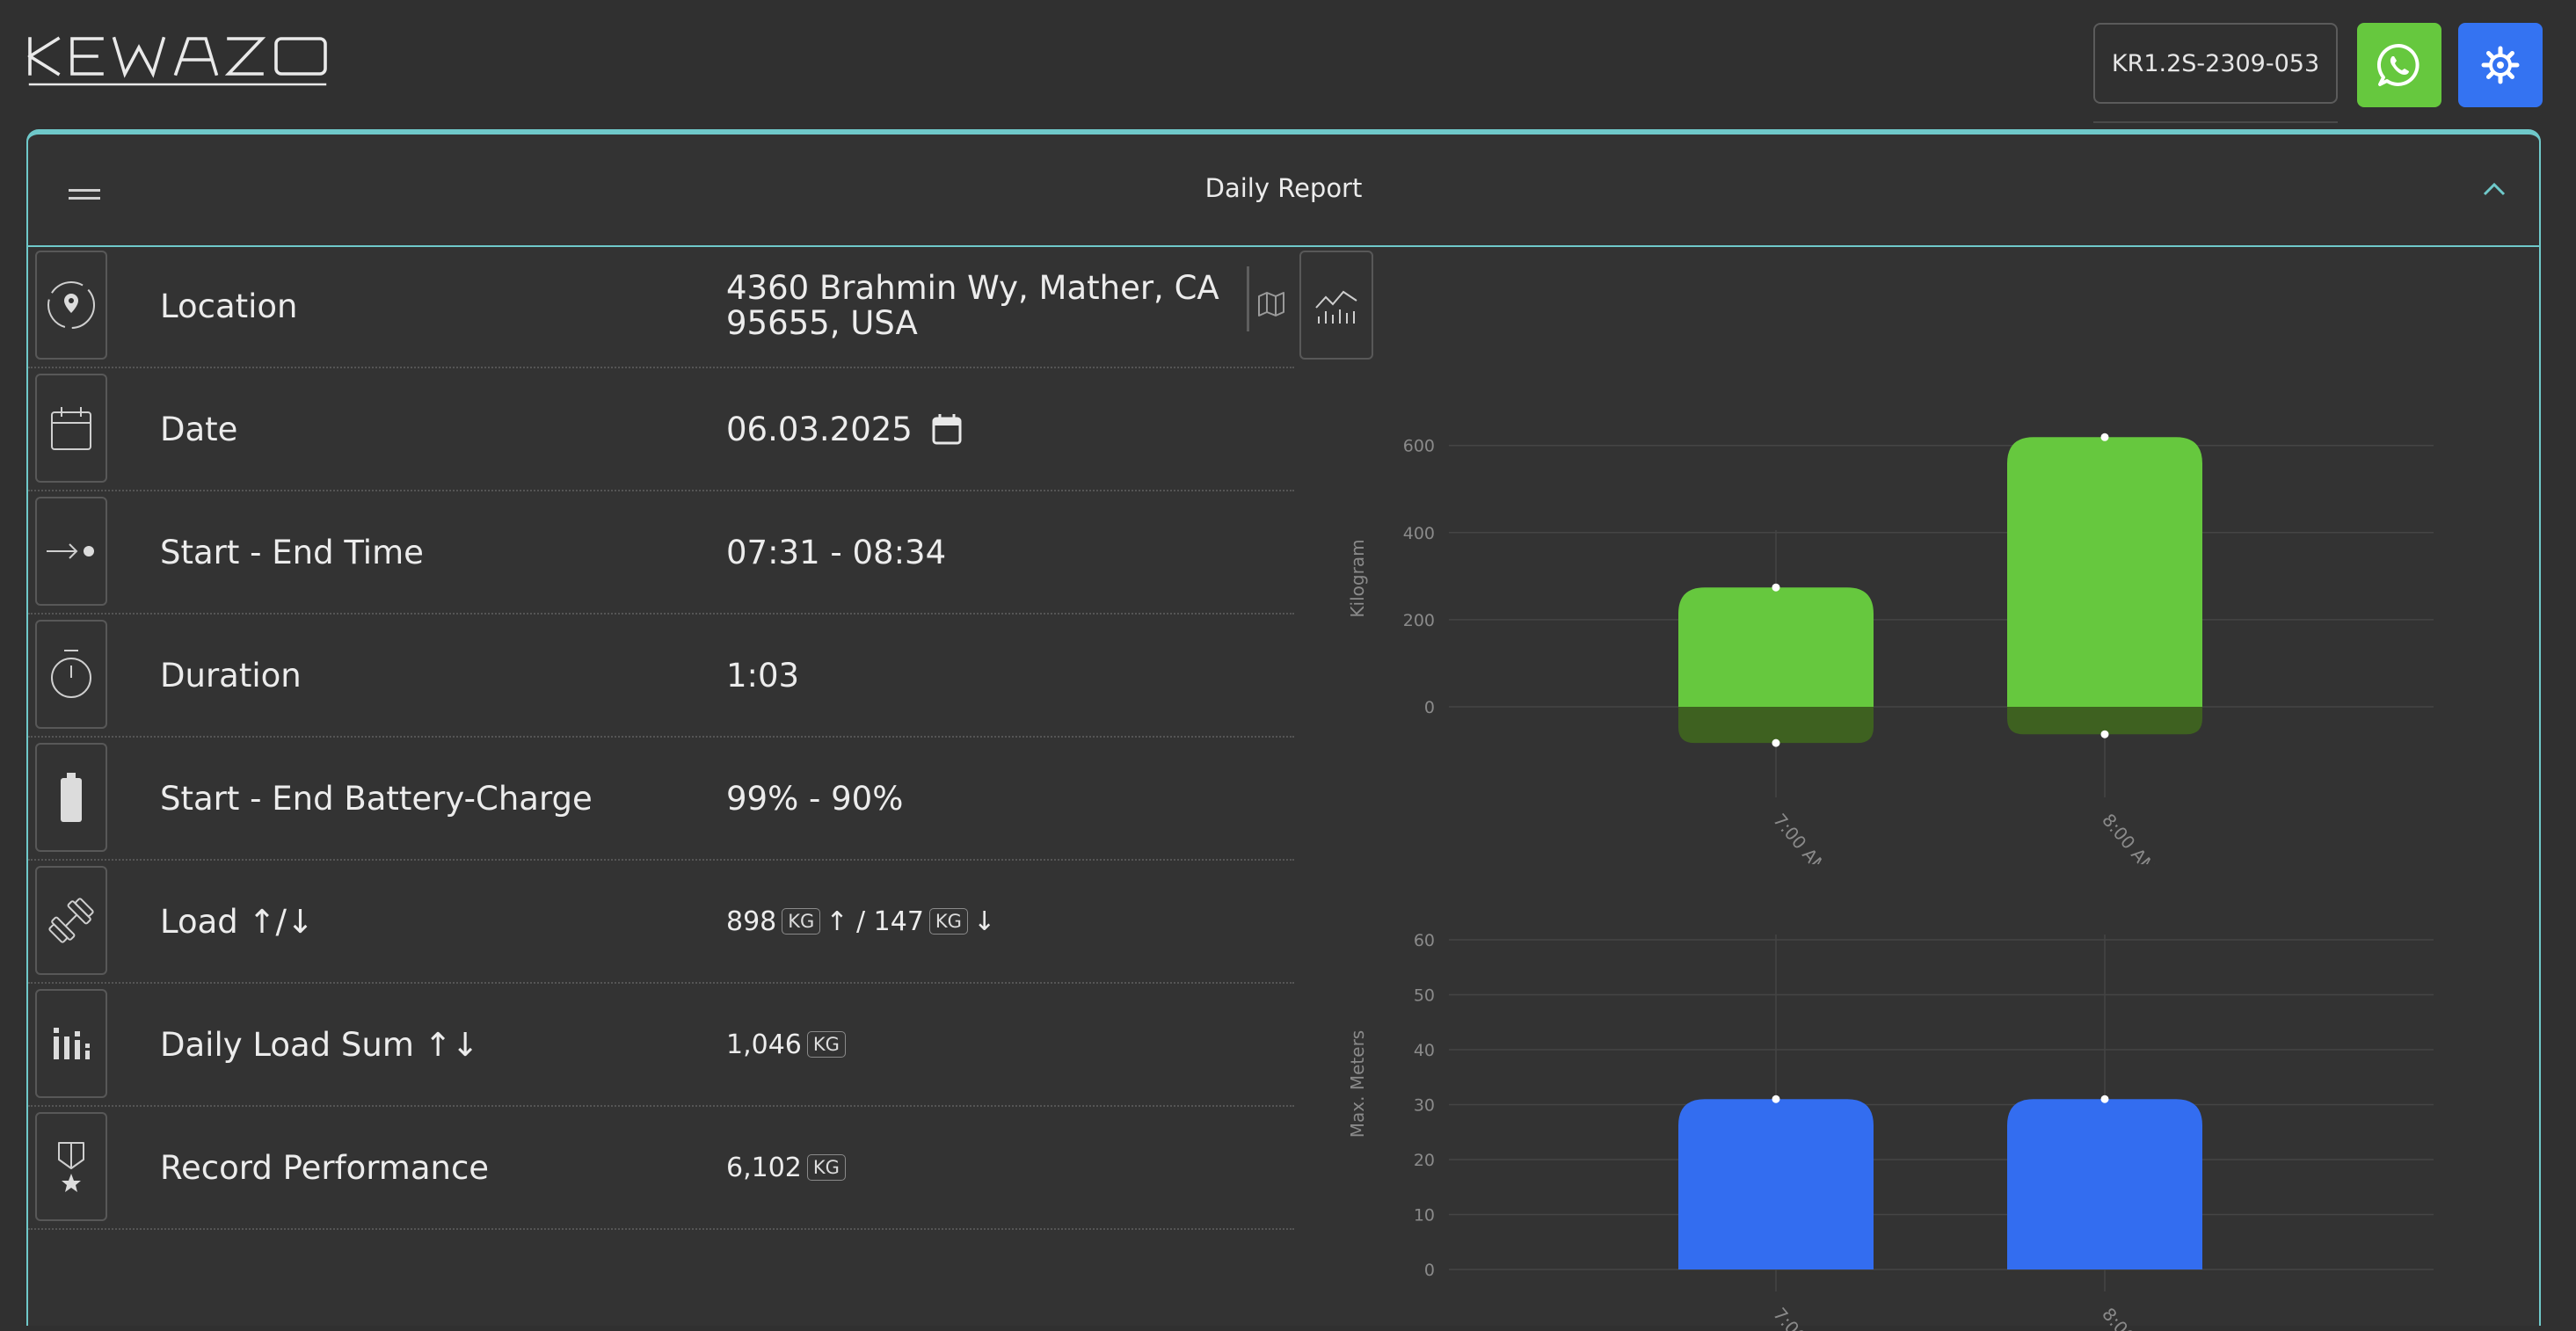 This screenshot has height=1331, width=2576. What do you see at coordinates (199, 429) in the screenshot?
I see `date-label: Date` at bounding box center [199, 429].